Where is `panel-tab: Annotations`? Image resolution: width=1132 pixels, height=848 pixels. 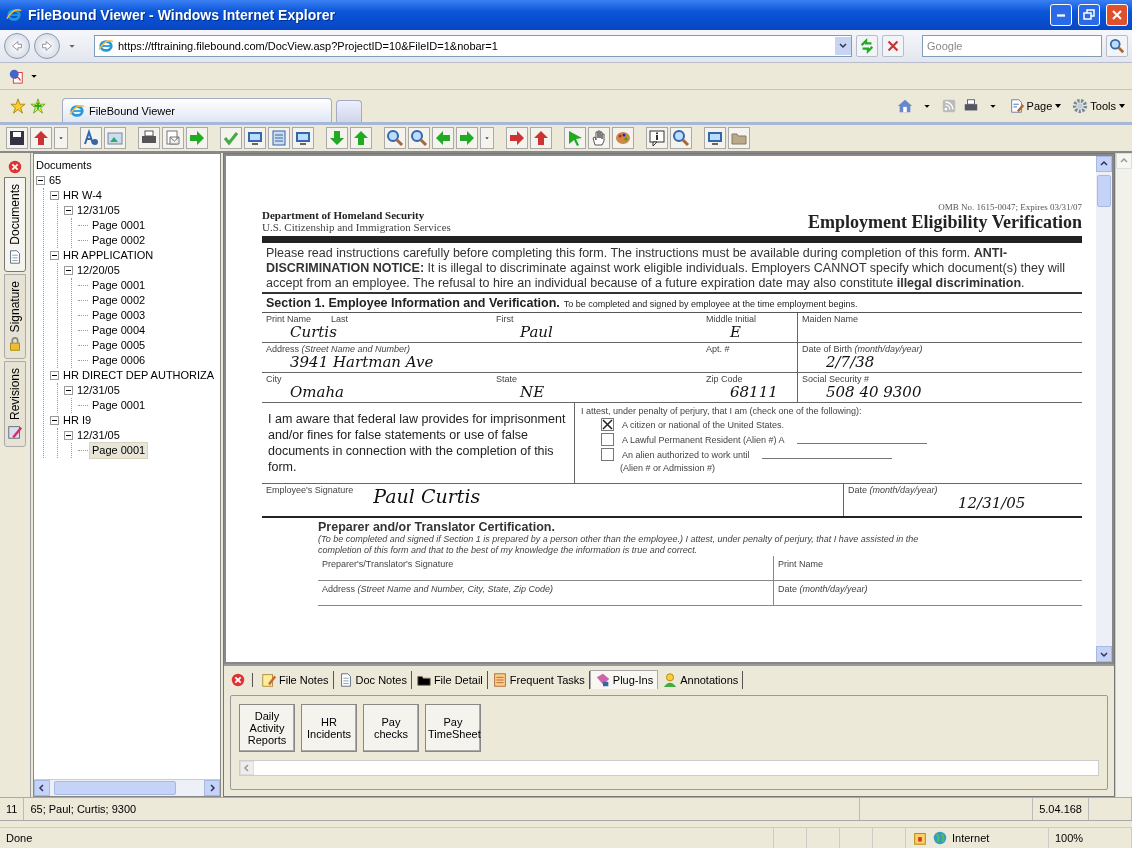
panel-tab: Annotations is located at coordinates (701, 679).